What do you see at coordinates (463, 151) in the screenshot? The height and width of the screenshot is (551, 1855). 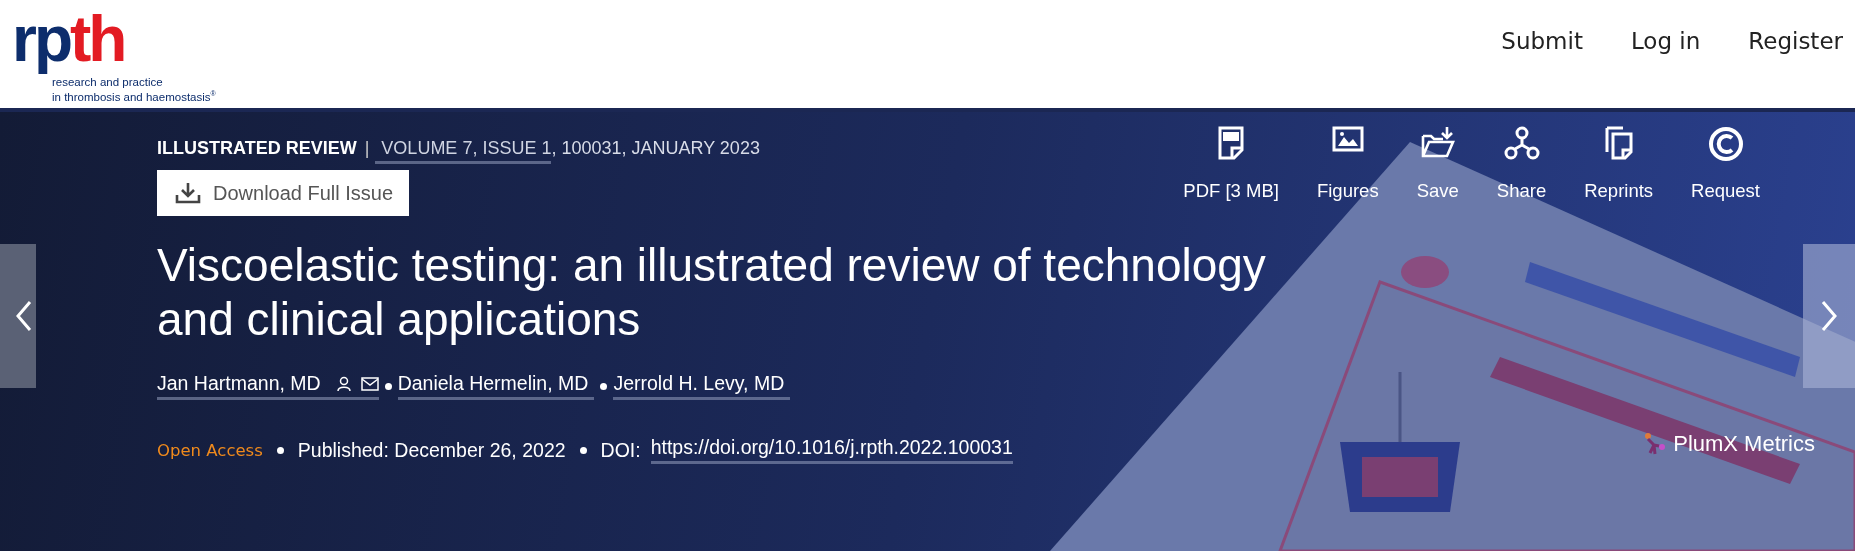 I see `issue-link: VOLUME 7, ISSUE 1` at bounding box center [463, 151].